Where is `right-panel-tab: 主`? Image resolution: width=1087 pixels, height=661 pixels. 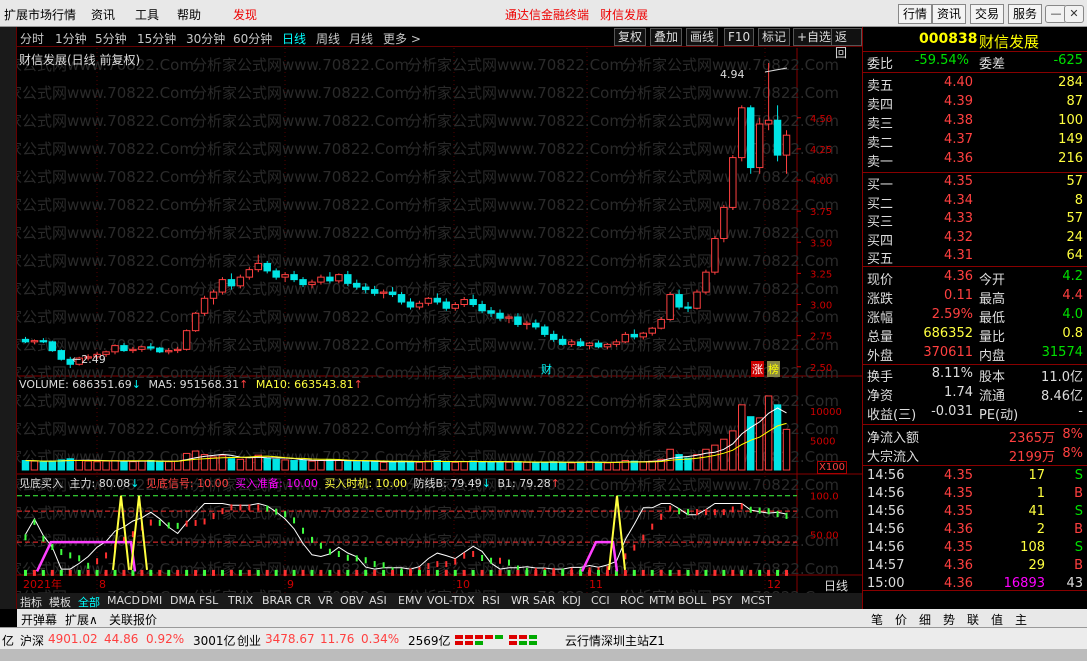 right-panel-tab: 主 is located at coordinates (1021, 619).